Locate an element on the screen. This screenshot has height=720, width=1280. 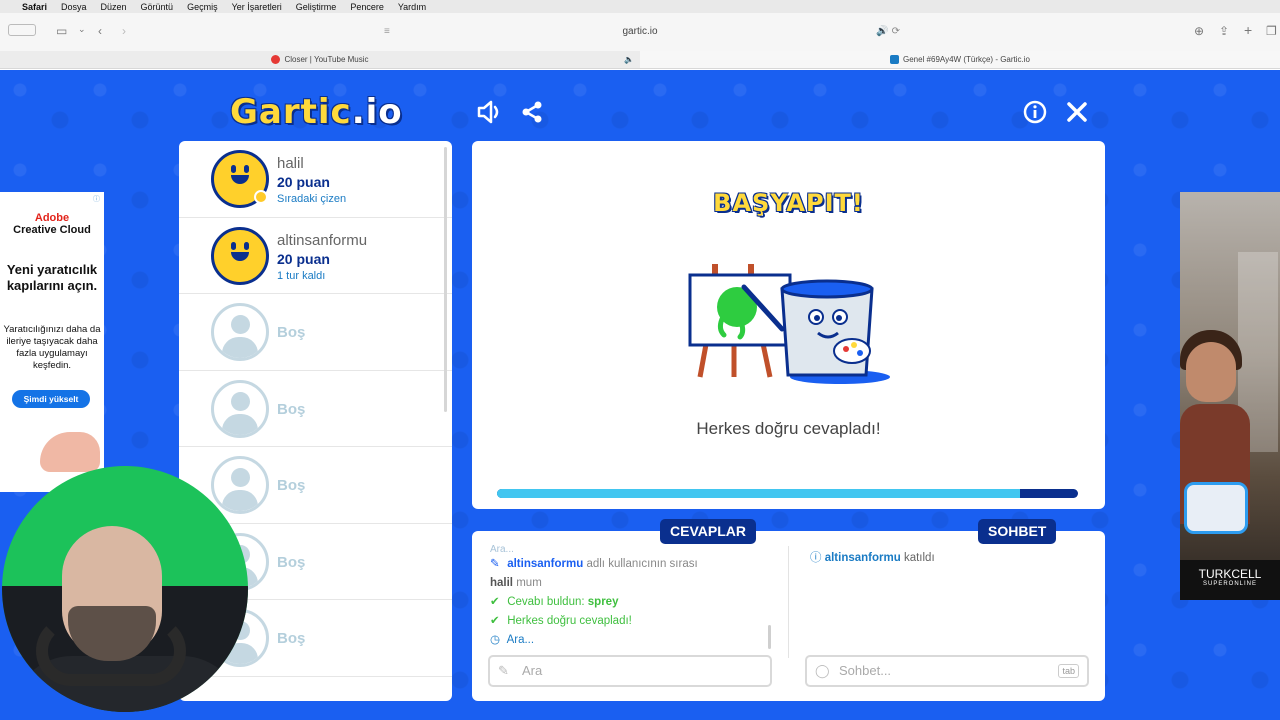
answers-tab: CEVAPLAR is located at coordinates (708, 531).